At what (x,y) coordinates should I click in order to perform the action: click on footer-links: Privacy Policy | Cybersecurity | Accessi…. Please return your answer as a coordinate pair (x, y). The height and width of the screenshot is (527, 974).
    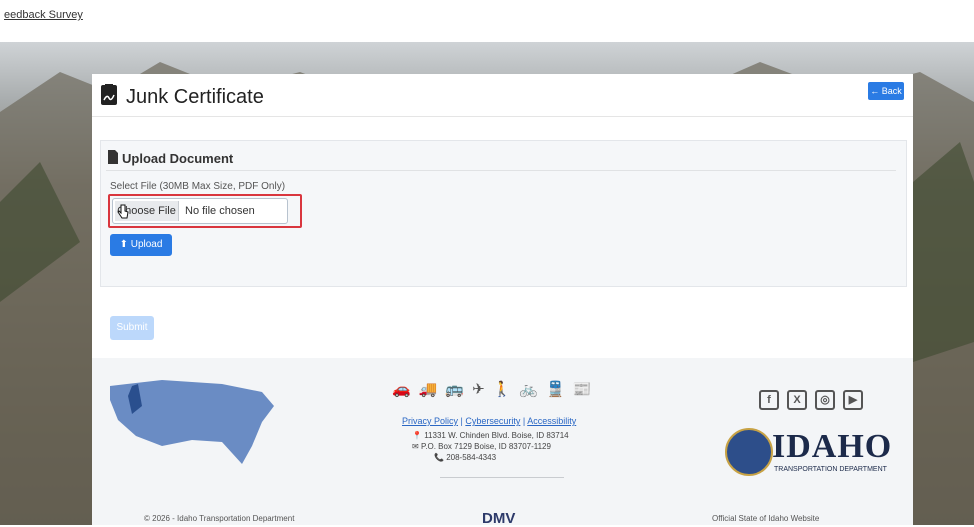
    Looking at the image, I should click on (489, 421).